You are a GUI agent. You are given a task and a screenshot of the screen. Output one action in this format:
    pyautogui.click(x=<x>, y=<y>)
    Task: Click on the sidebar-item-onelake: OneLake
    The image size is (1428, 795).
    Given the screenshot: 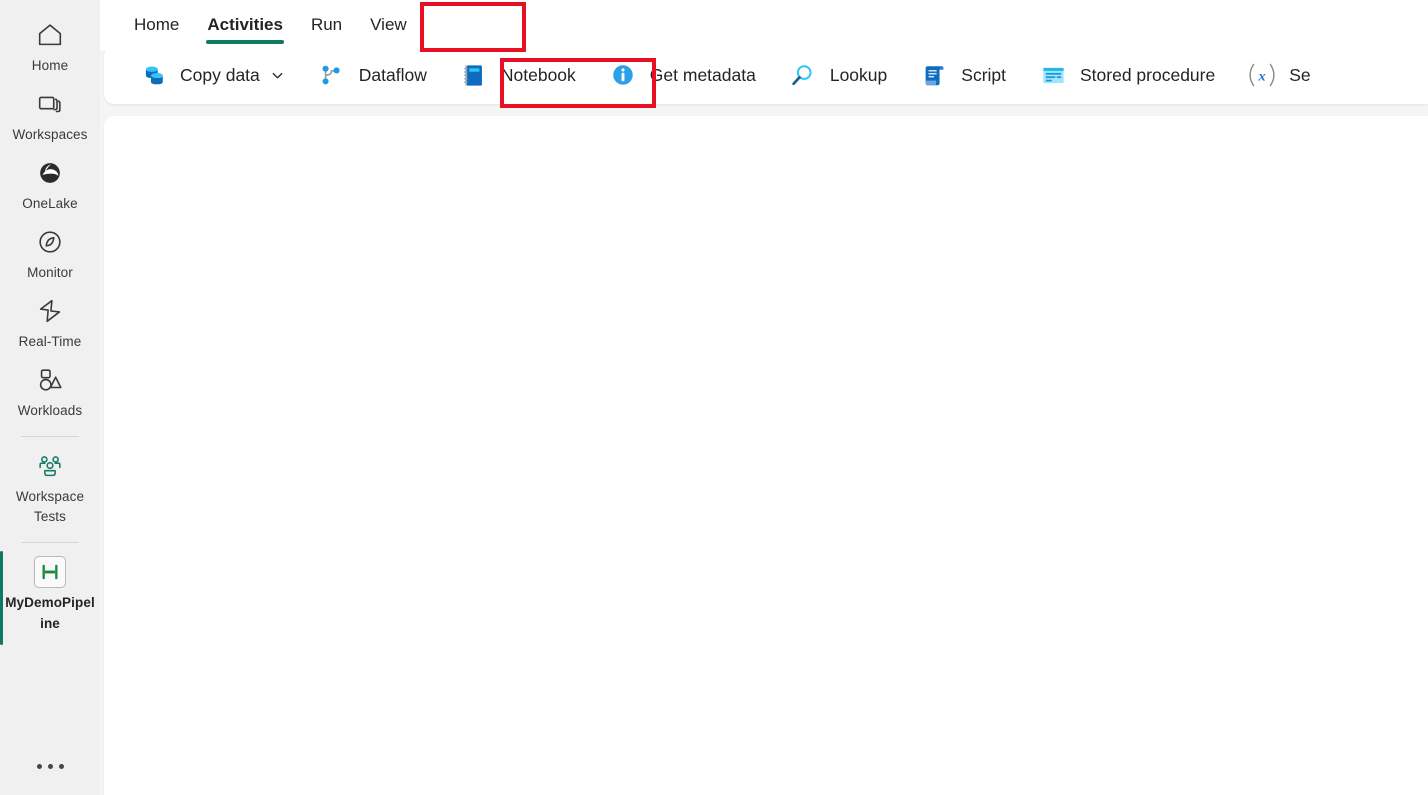 What is the action you would take?
    pyautogui.click(x=50, y=184)
    